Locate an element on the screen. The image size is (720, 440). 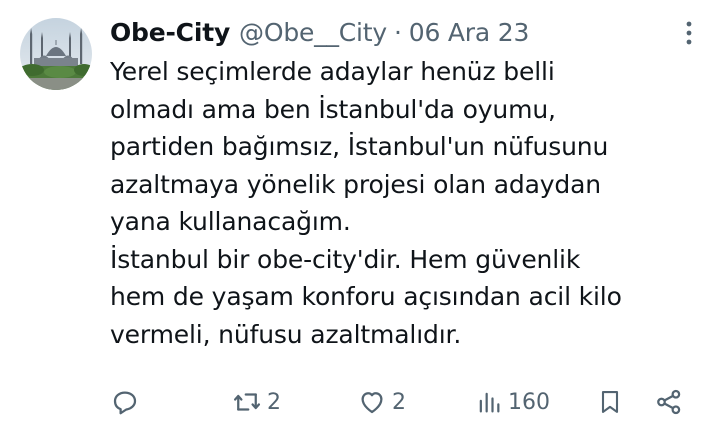
tweet-text-line: partiden bağımsız, İstanbul'un nüfusunu is located at coordinates (359, 146).